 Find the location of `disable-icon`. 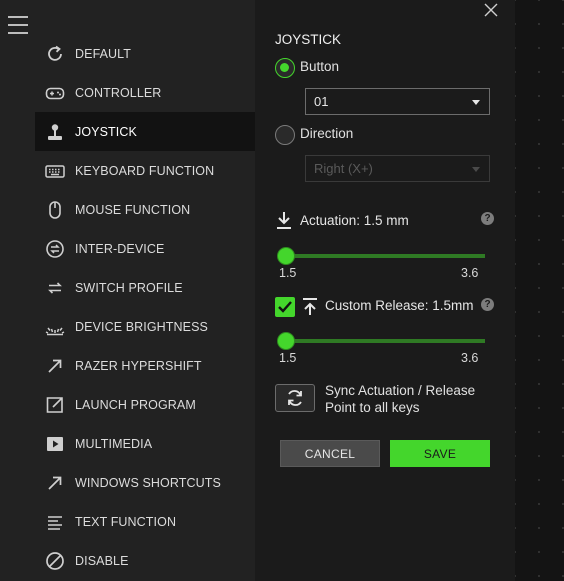

disable-icon is located at coordinates (55, 561).